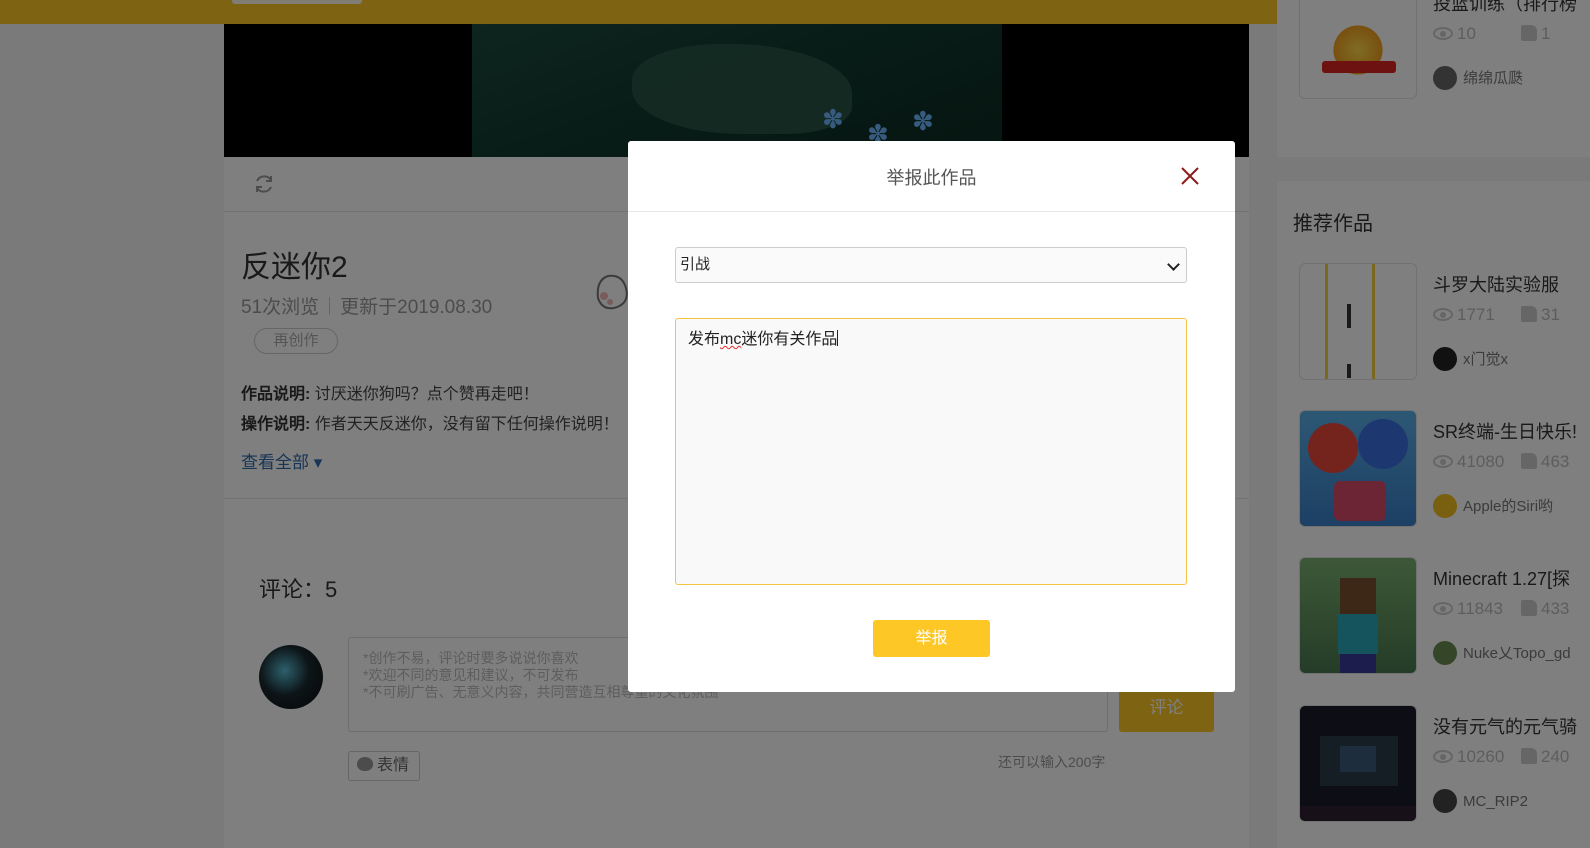 This screenshot has height=848, width=1590. I want to click on dialog-title: 举报此作品, so click(931, 178).